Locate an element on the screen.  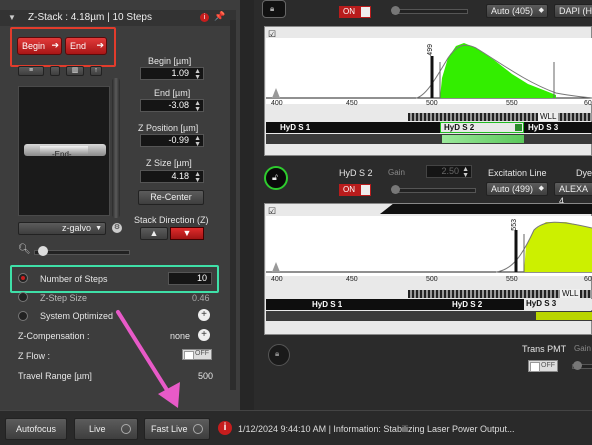
zsize-label: Z Size [µm] is located at coordinates (169, 163).